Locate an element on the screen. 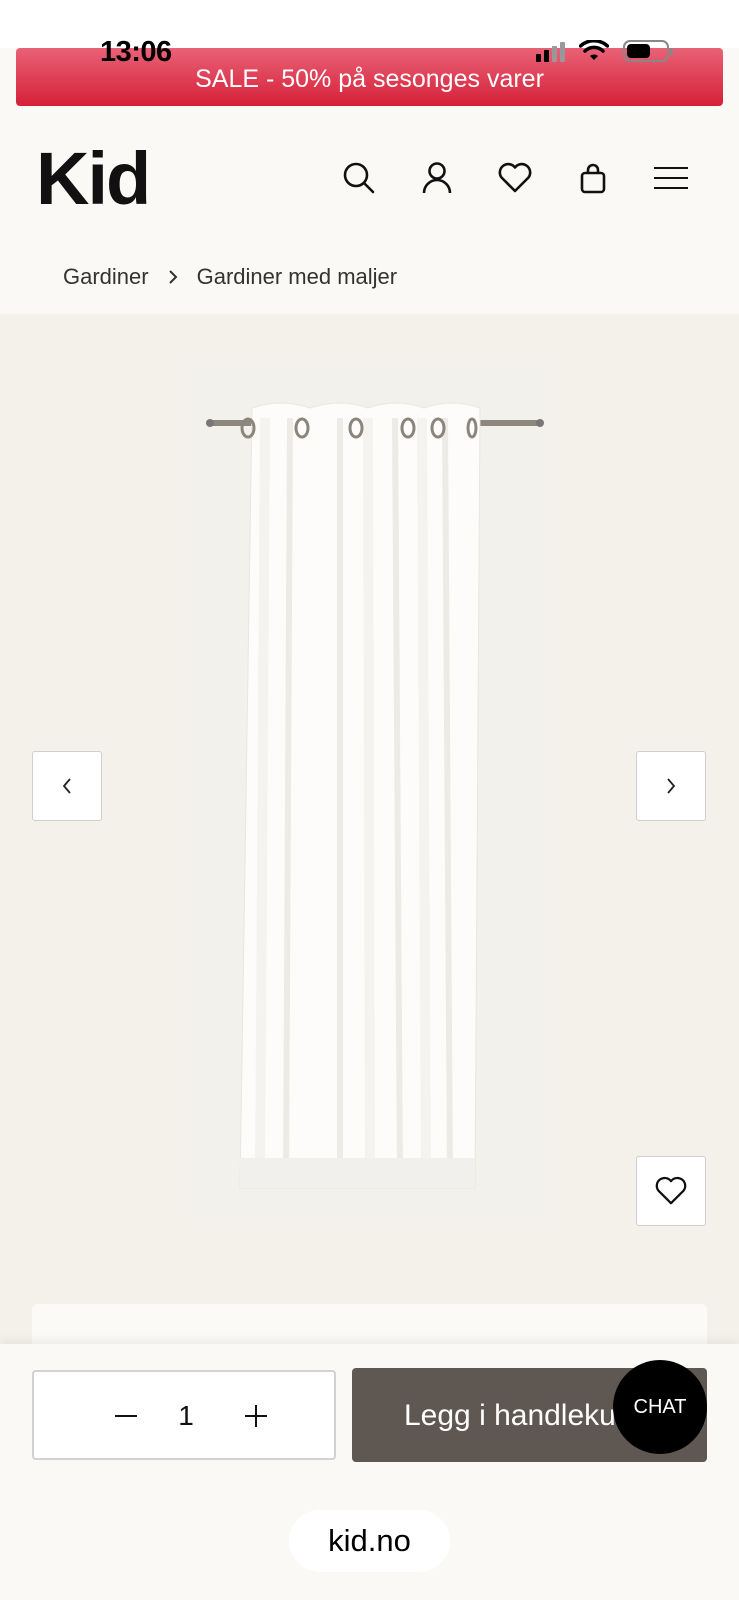 The height and width of the screenshot is (1600, 739). account-button is located at coordinates (437, 178).